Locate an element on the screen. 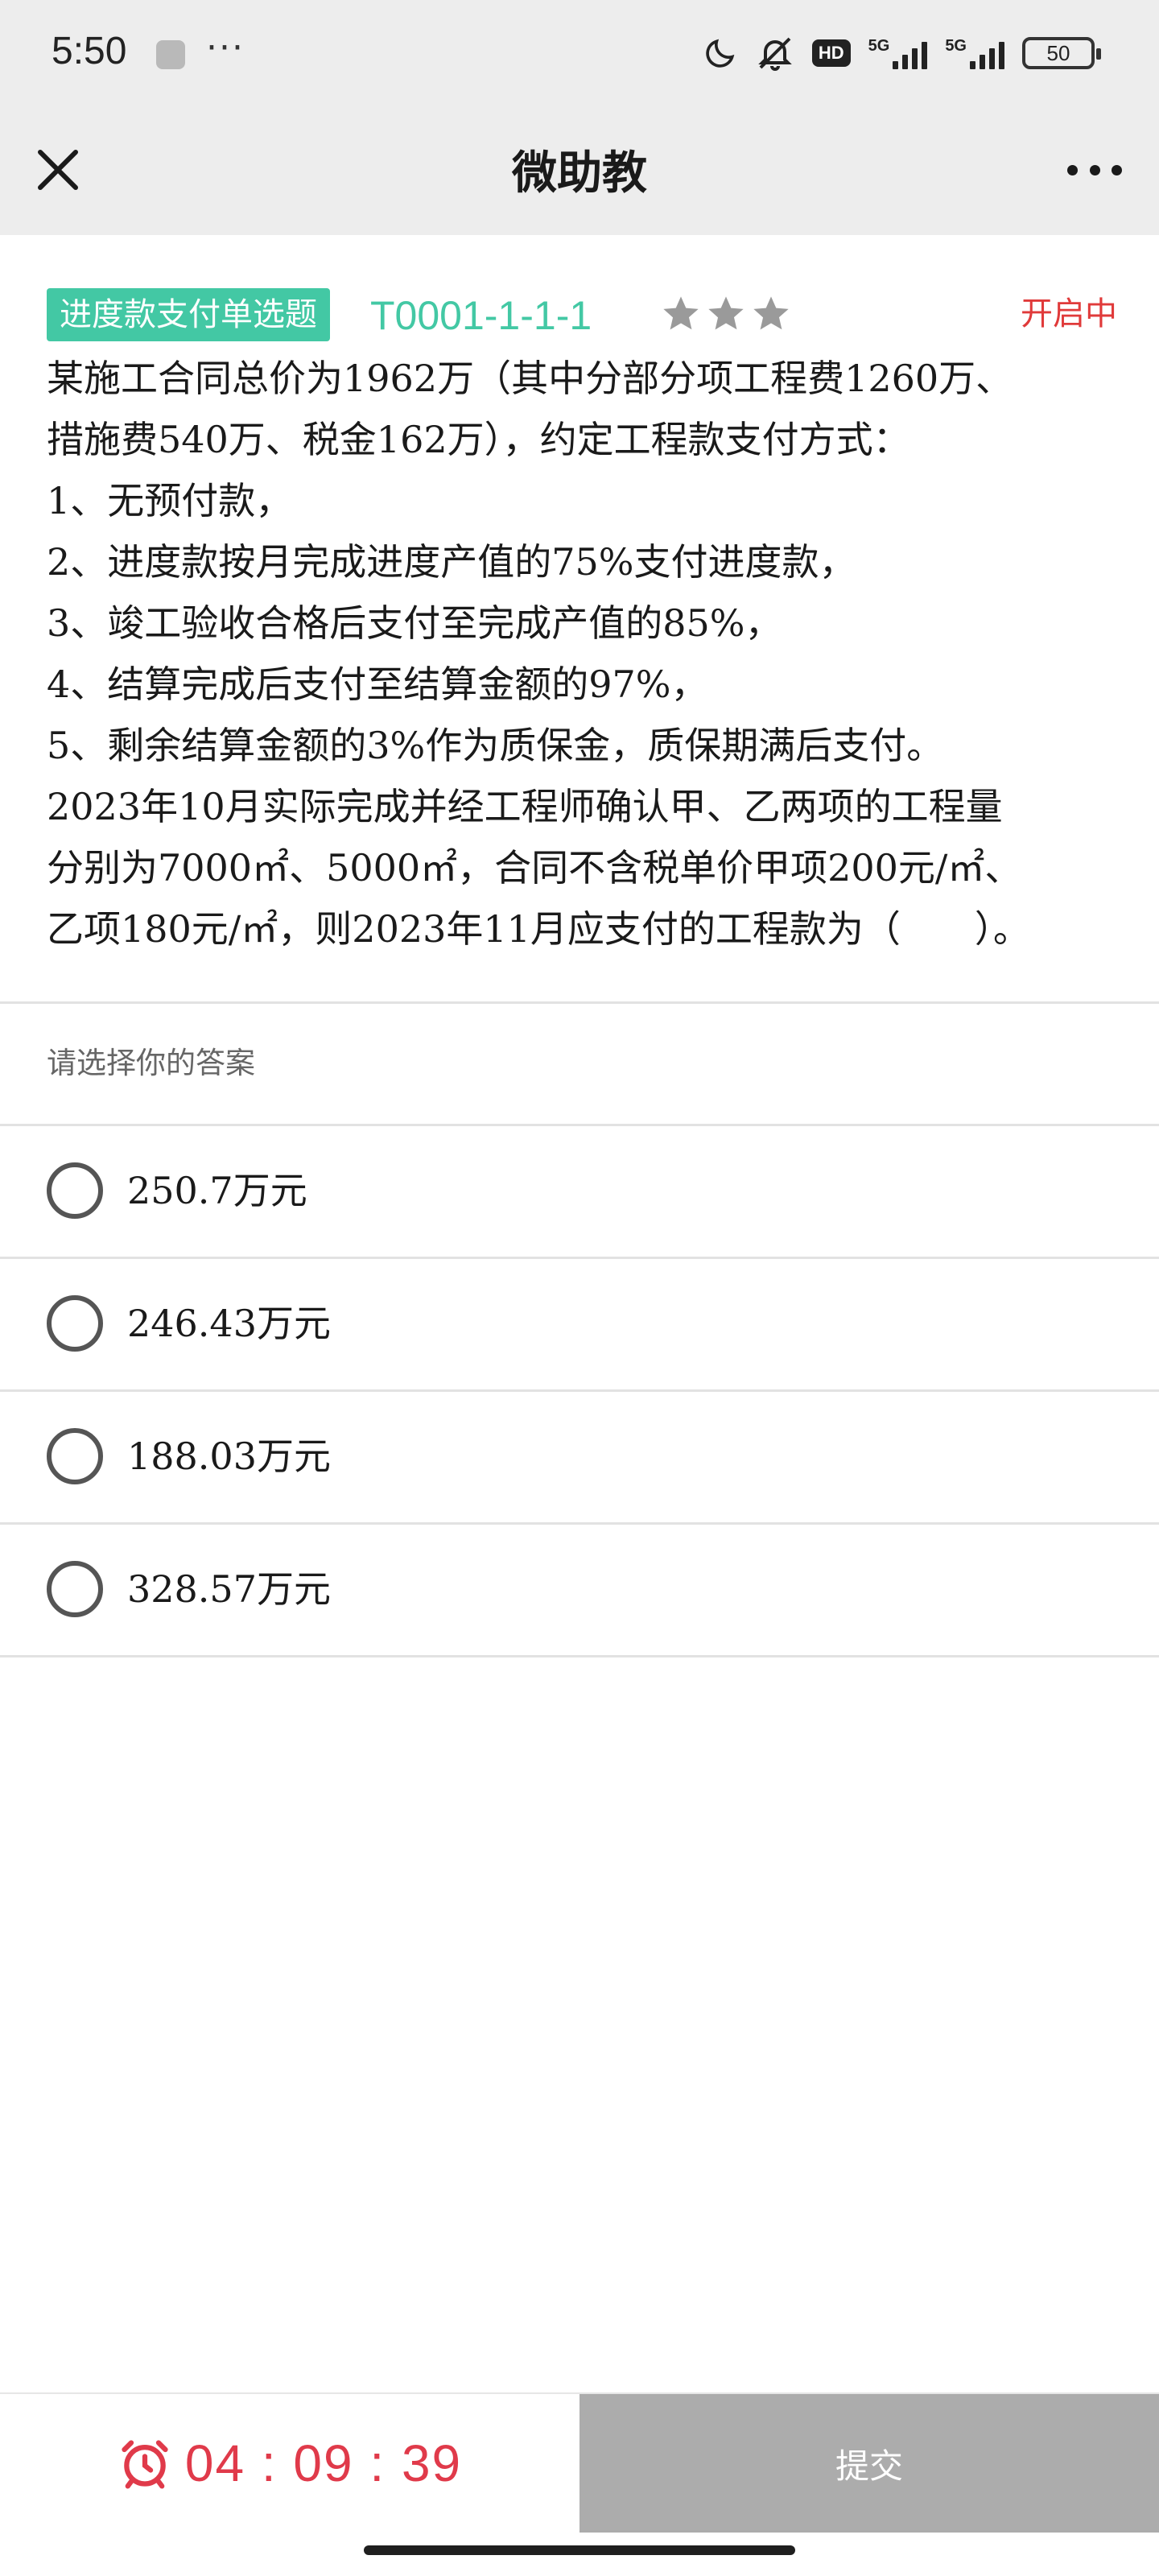  question-line: 分别为7000㎡、5000㎡，合同不含税单价甲项200元/㎡、 is located at coordinates (534, 868).